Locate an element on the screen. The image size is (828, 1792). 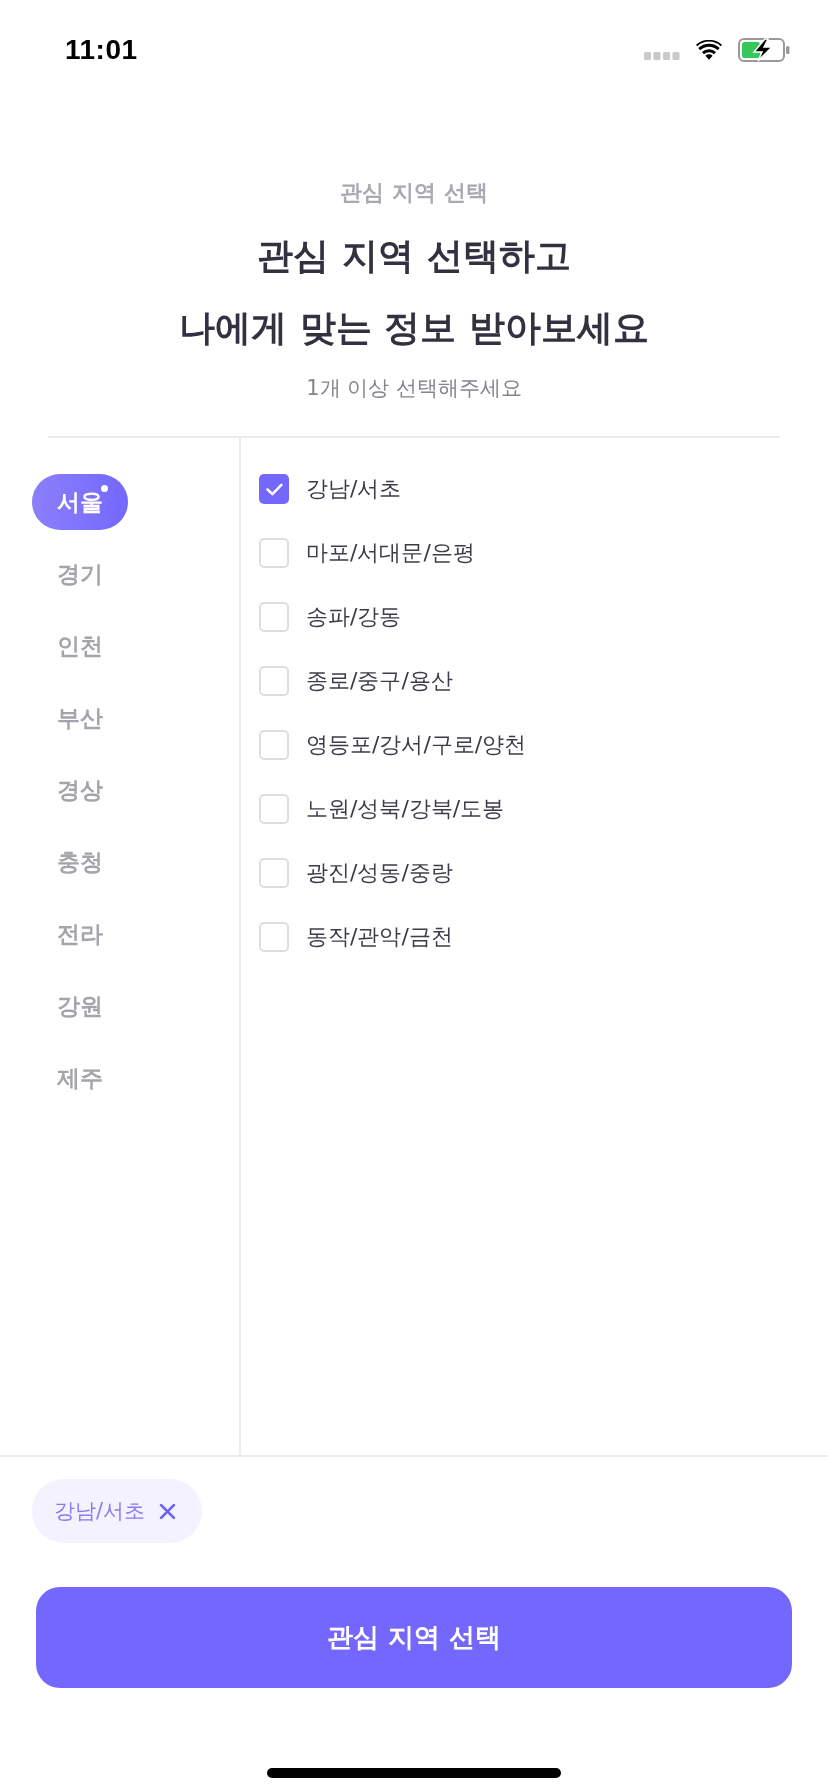
district-label: 노원/성북/강북/도봉 is located at coordinates (405, 809).